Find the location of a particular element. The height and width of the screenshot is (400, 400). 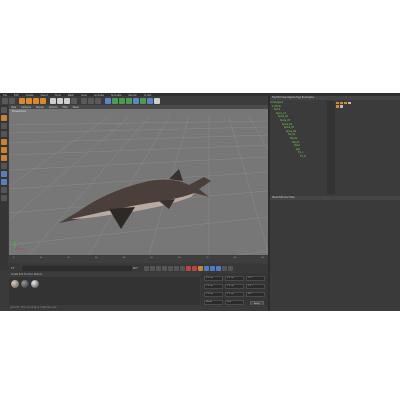

scale-key-icon is located at coordinates (212, 268).